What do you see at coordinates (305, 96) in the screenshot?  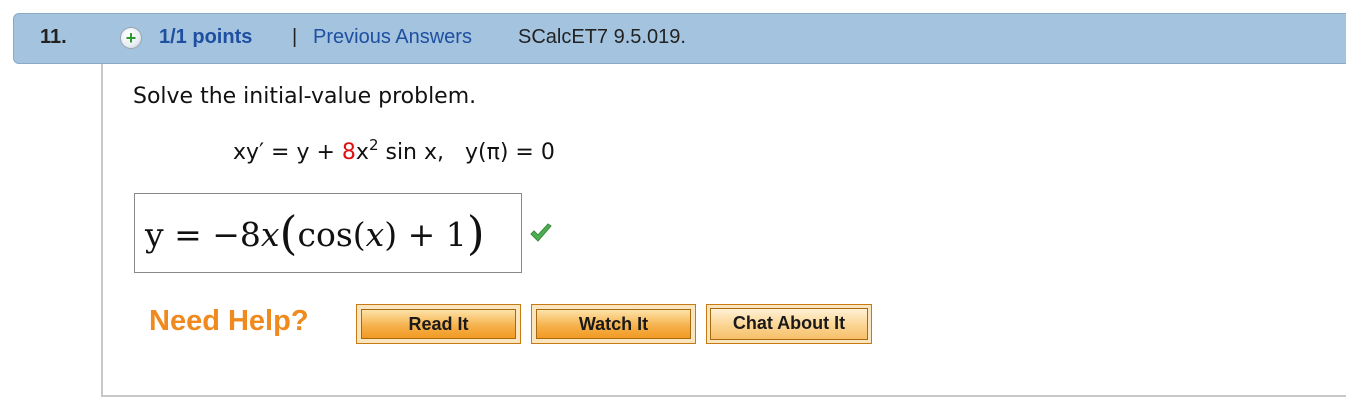 I see `question-instruction: Solve the initial-value problem.` at bounding box center [305, 96].